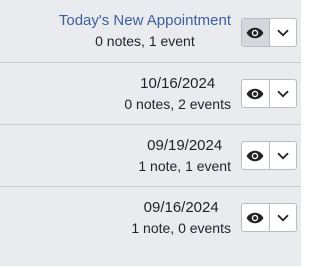  Describe the element at coordinates (178, 83) in the screenshot. I see `appointment-date: 10/16/2024` at that location.